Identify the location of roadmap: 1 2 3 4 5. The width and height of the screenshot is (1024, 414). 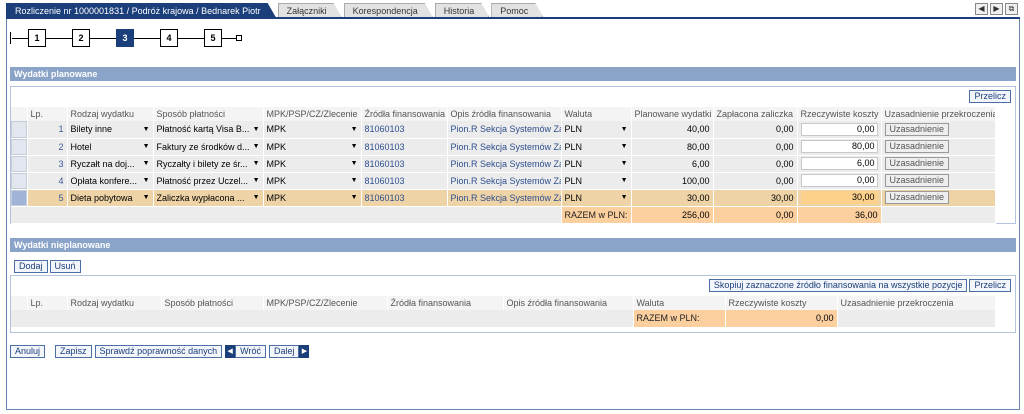
(130, 38).